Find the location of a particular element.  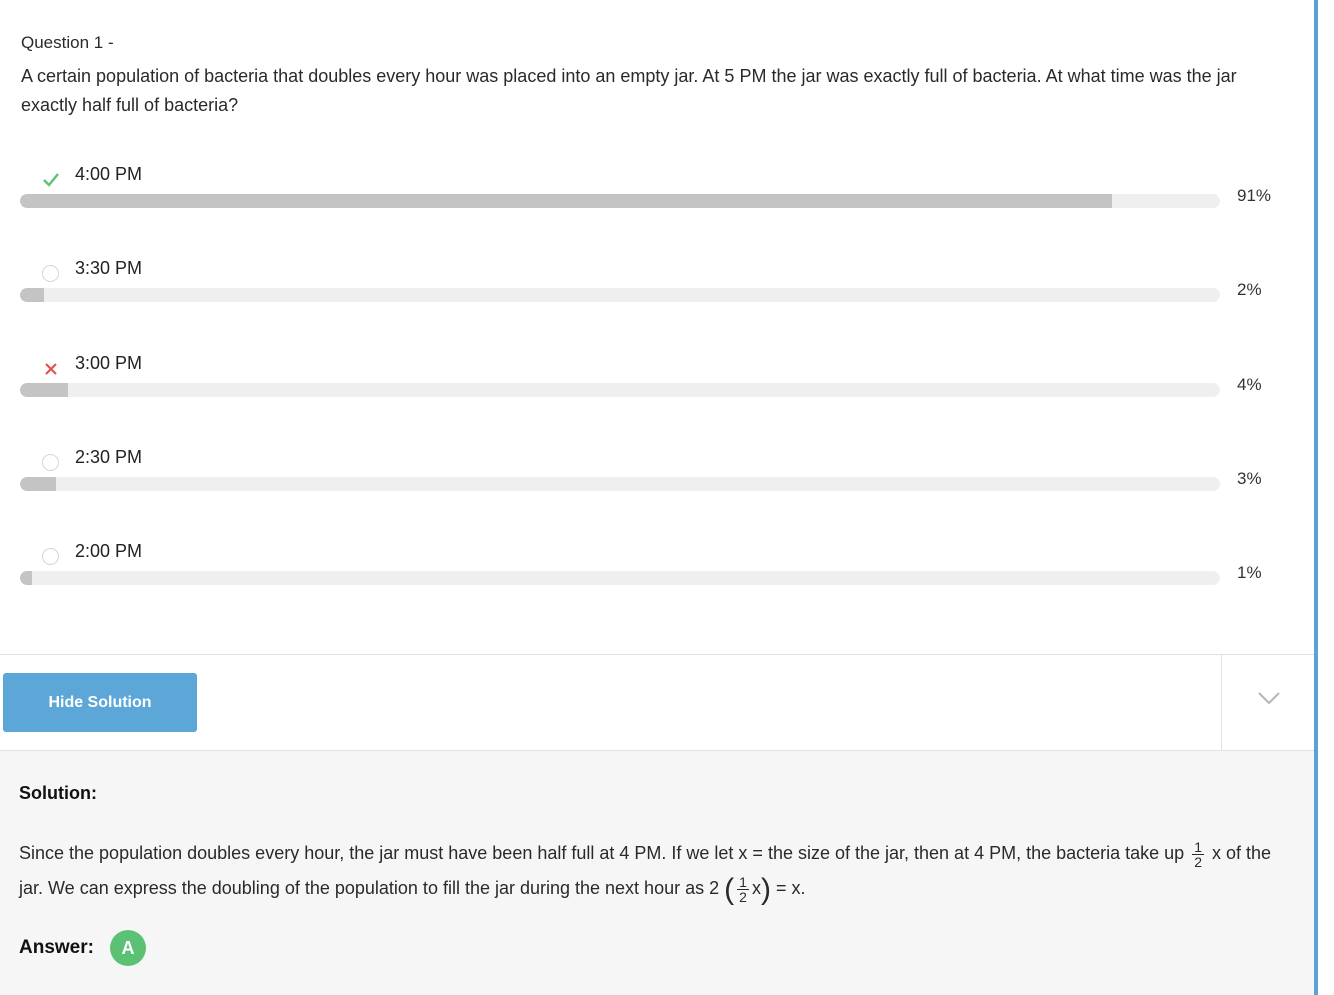

option-label: 3:00 PM is located at coordinates (109, 363).